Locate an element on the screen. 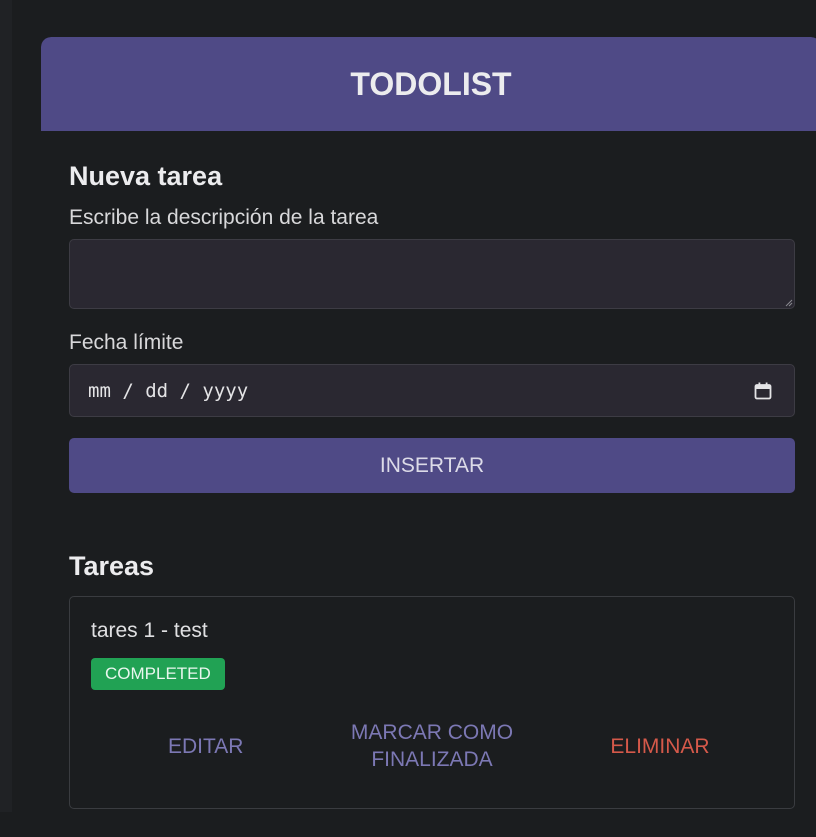  task-actions: EDITAR MARCAR COMO FINALIZADA ELIMINAR is located at coordinates (432, 747).